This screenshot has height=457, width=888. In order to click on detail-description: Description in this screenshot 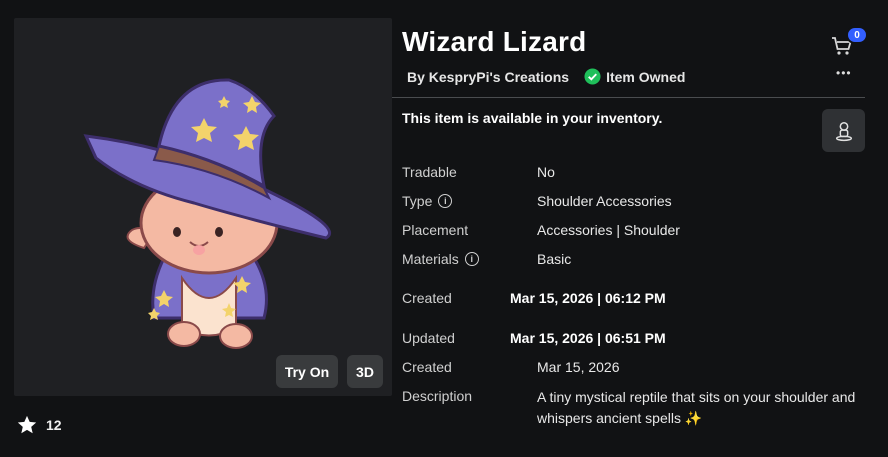, I will do `click(437, 396)`.